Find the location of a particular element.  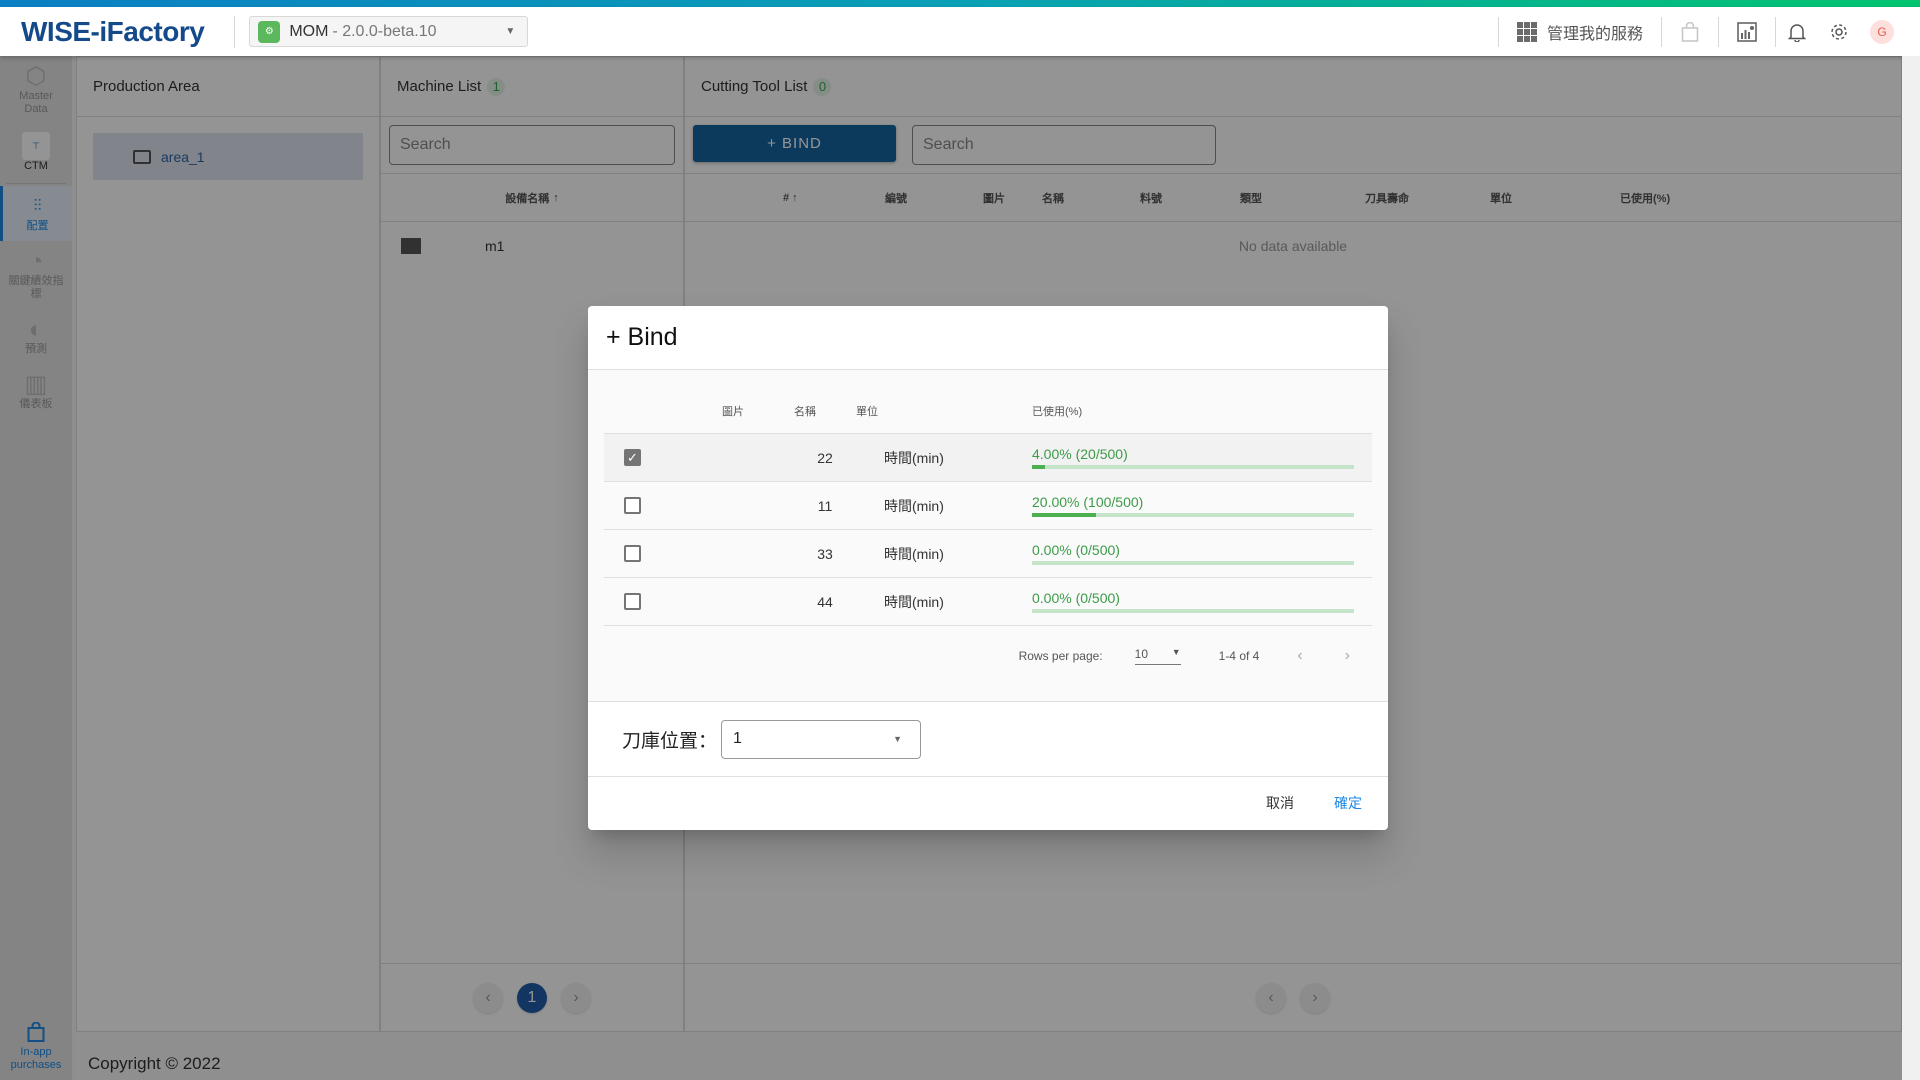

column-header-unit: 單位 is located at coordinates (867, 412).